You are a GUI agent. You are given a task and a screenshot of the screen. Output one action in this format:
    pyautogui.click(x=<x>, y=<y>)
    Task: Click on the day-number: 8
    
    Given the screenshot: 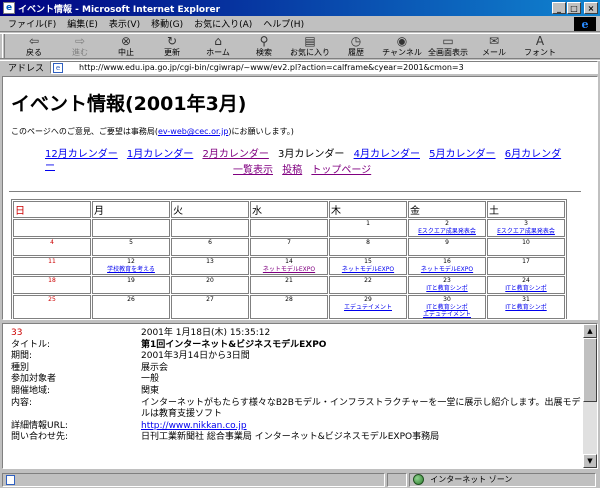 What is the action you would take?
    pyautogui.click(x=368, y=242)
    